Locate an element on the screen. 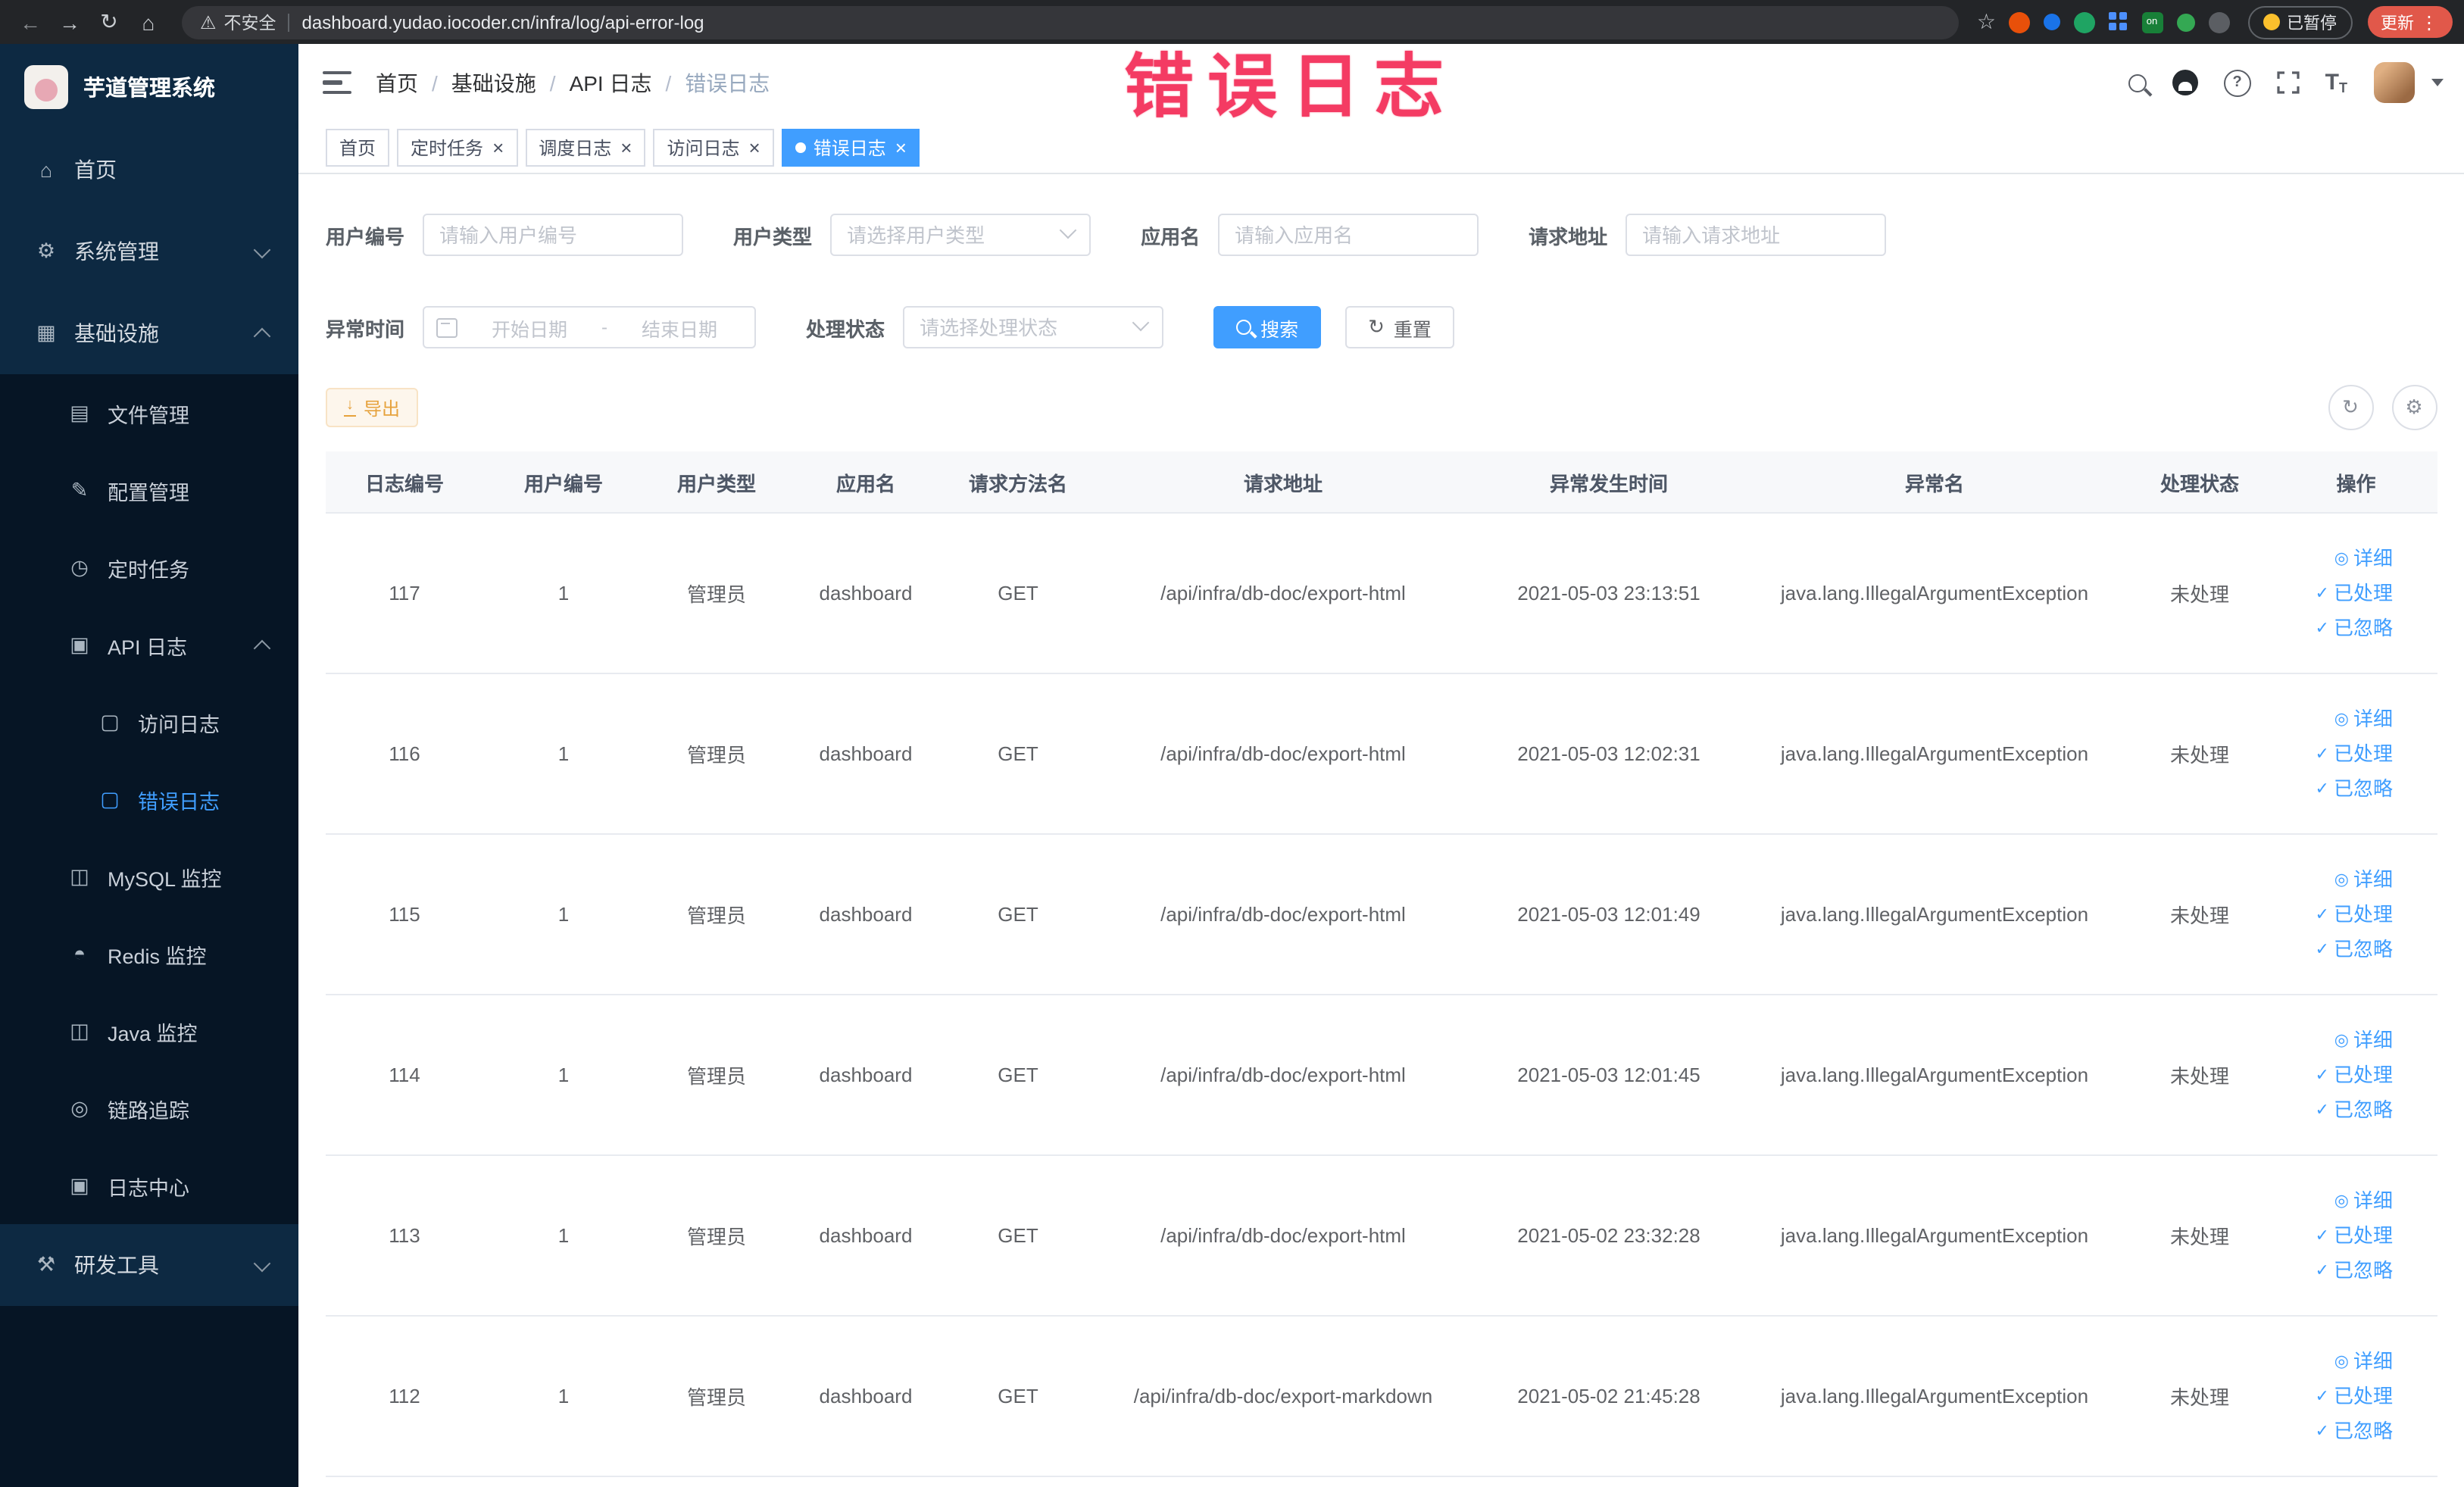 This screenshot has width=2464, height=1487. refresh-table-button: ↻ is located at coordinates (2350, 407).